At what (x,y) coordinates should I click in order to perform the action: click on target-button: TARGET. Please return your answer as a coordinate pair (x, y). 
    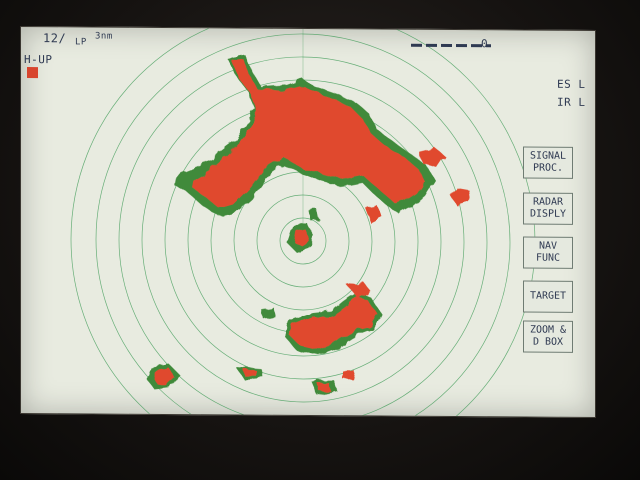
    Looking at the image, I should click on (548, 296).